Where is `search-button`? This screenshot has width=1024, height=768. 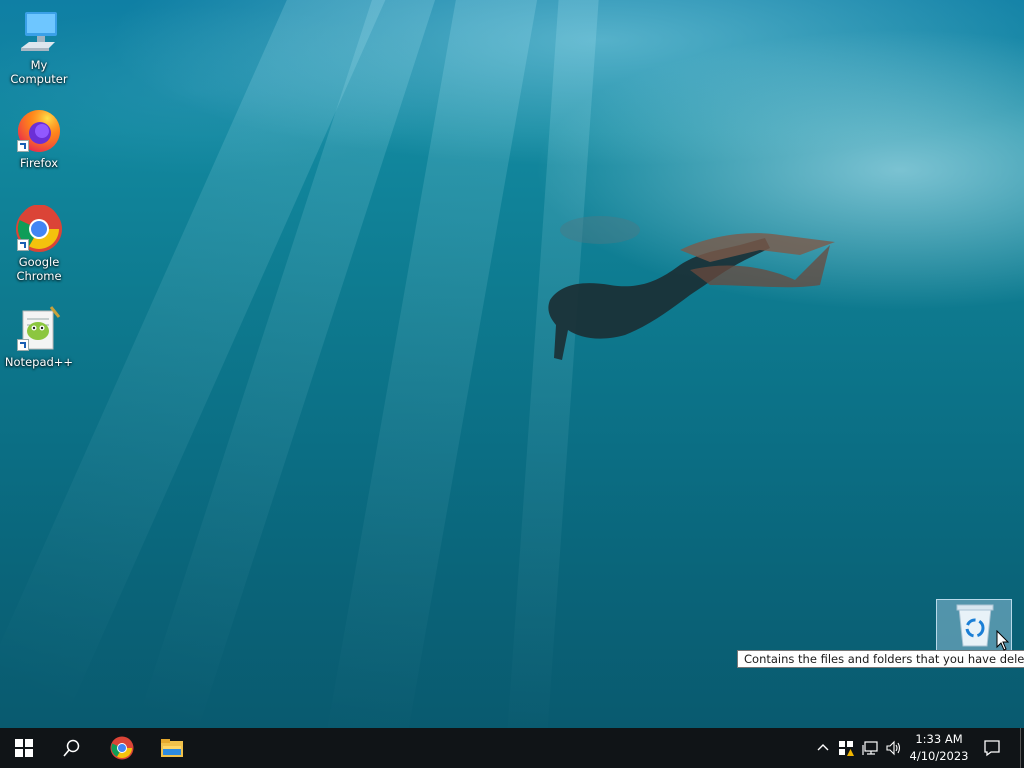 search-button is located at coordinates (72, 748).